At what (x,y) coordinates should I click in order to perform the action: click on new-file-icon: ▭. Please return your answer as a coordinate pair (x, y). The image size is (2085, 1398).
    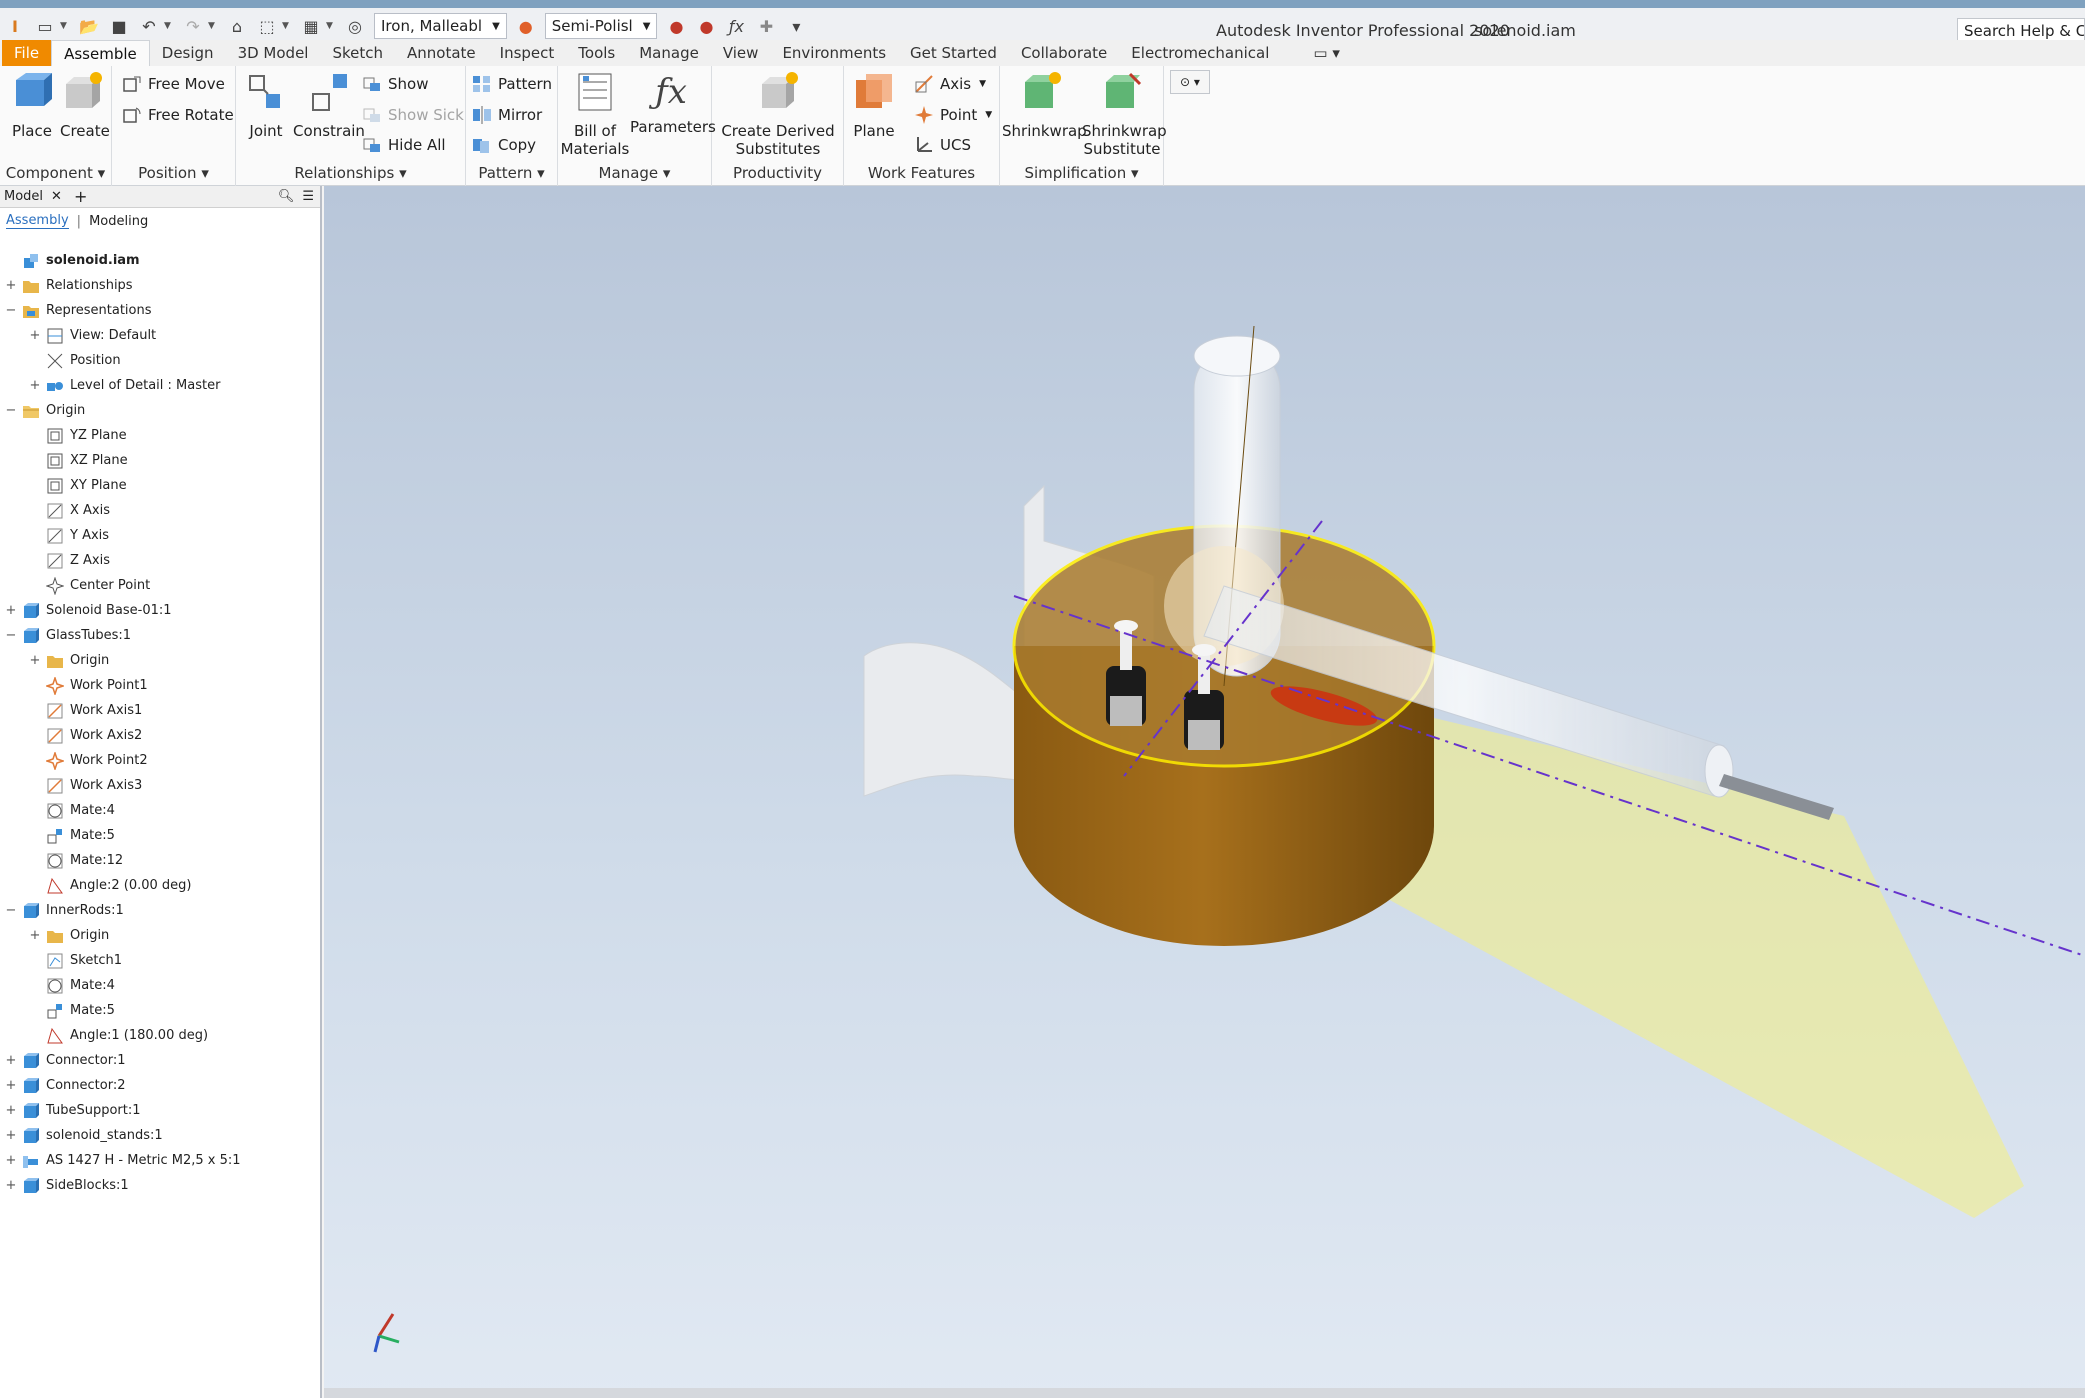
    Looking at the image, I should click on (45, 26).